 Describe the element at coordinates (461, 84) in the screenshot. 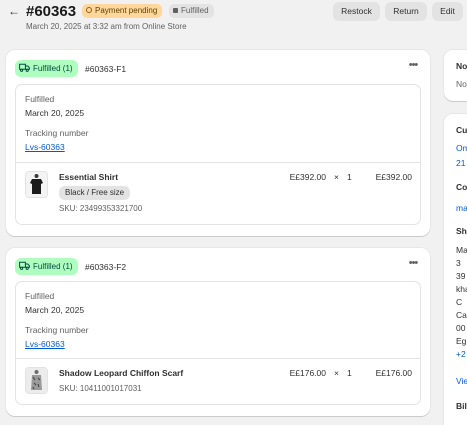

I see `notes-text: No` at that location.